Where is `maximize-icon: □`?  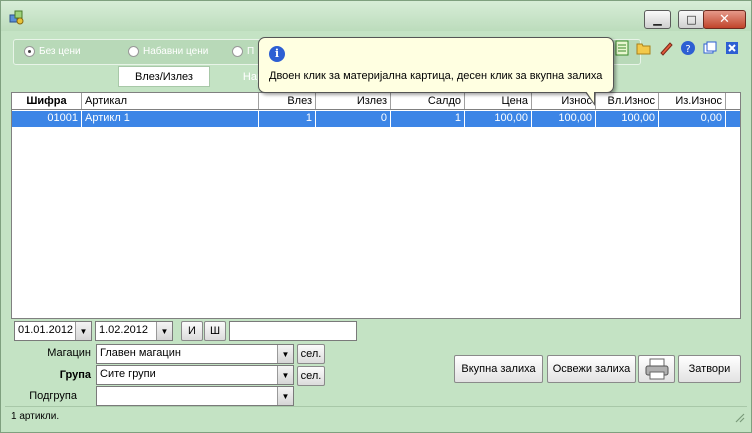 maximize-icon: □ is located at coordinates (691, 19).